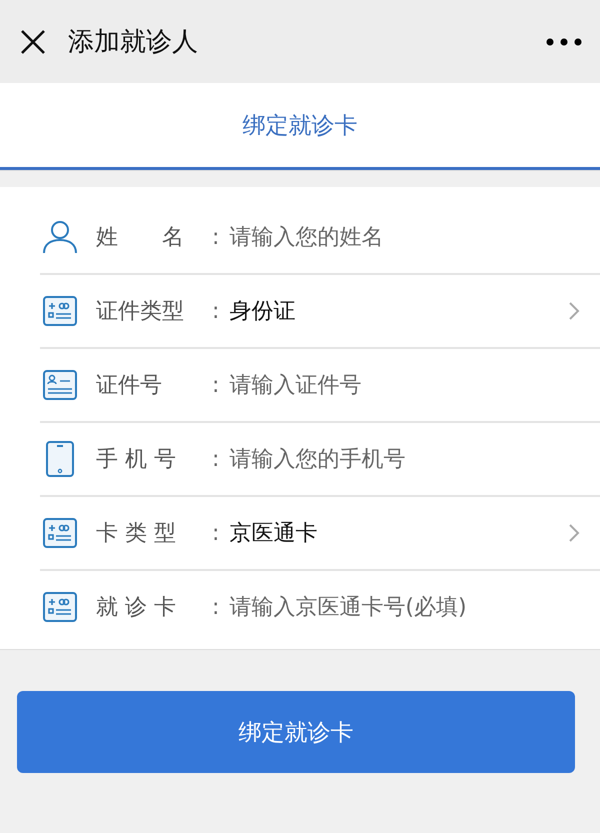 The height and width of the screenshot is (833, 600). What do you see at coordinates (564, 42) in the screenshot?
I see `more-icon` at bounding box center [564, 42].